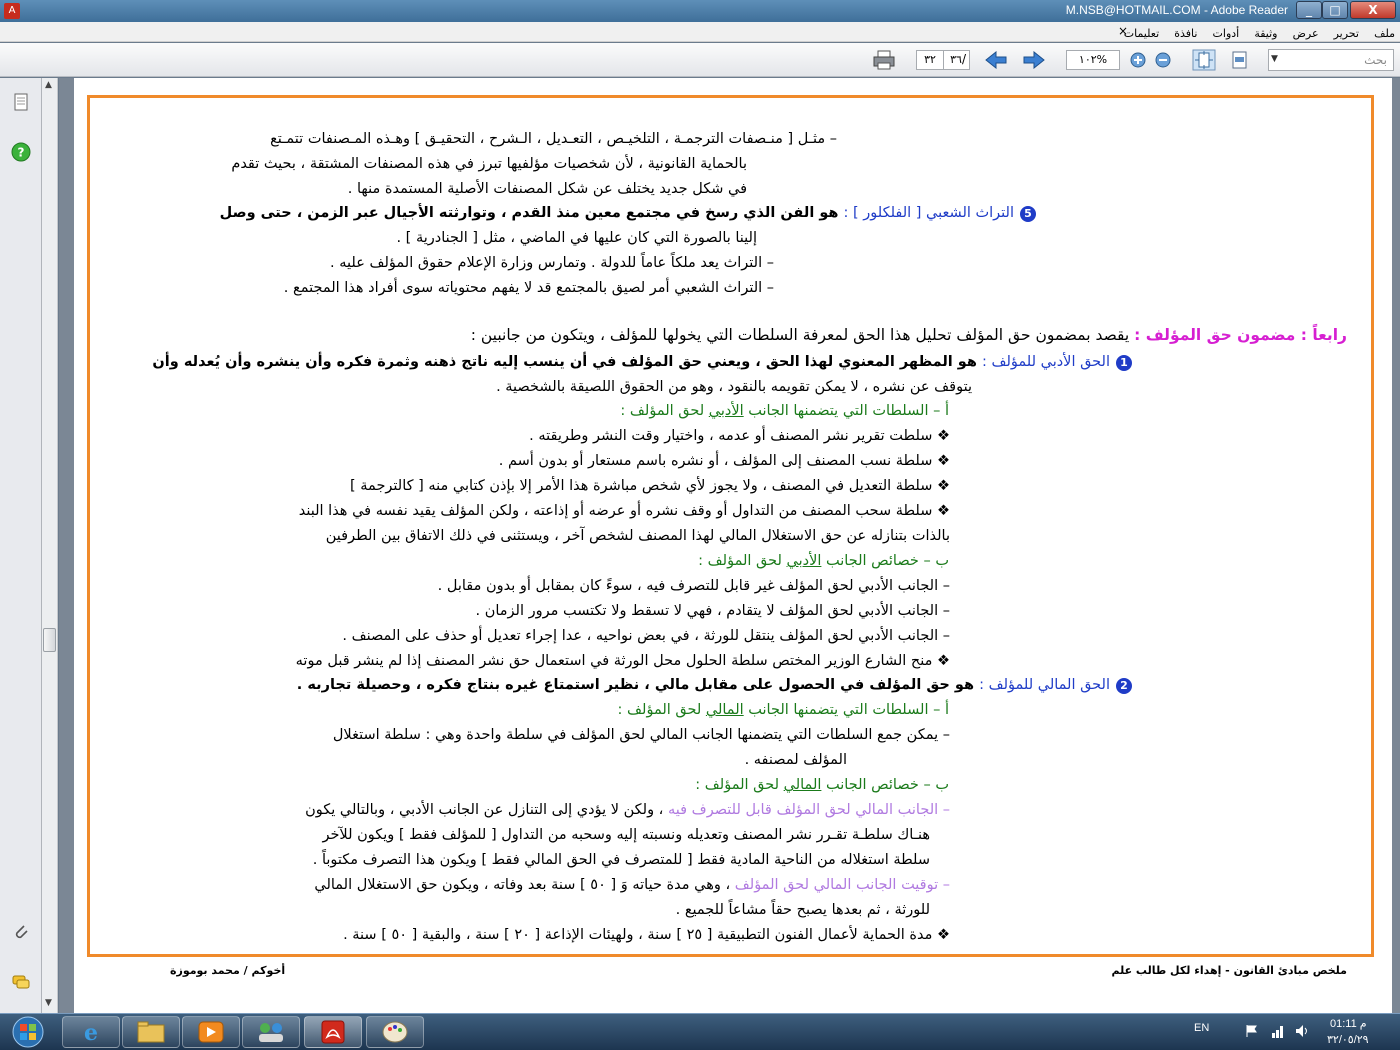 This screenshot has height=1050, width=1400. I want to click on attachments-icon, so click(21, 932).